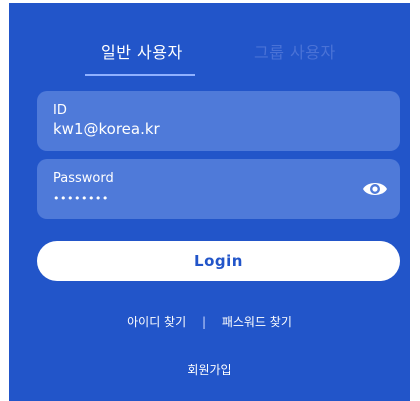 The width and height of the screenshot is (420, 401). What do you see at coordinates (375, 189) in the screenshot?
I see `eye-icon` at bounding box center [375, 189].